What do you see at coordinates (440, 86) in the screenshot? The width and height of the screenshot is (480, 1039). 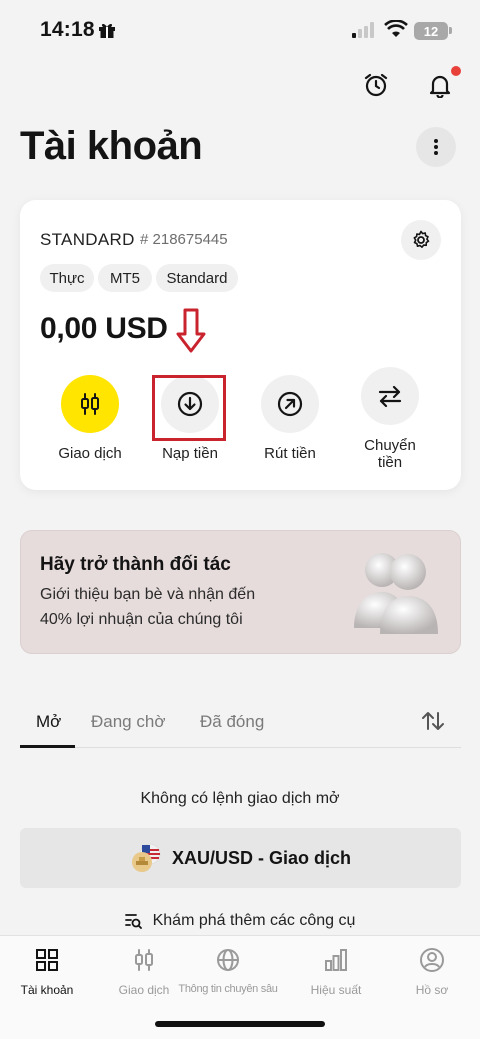 I see `bell-icon` at bounding box center [440, 86].